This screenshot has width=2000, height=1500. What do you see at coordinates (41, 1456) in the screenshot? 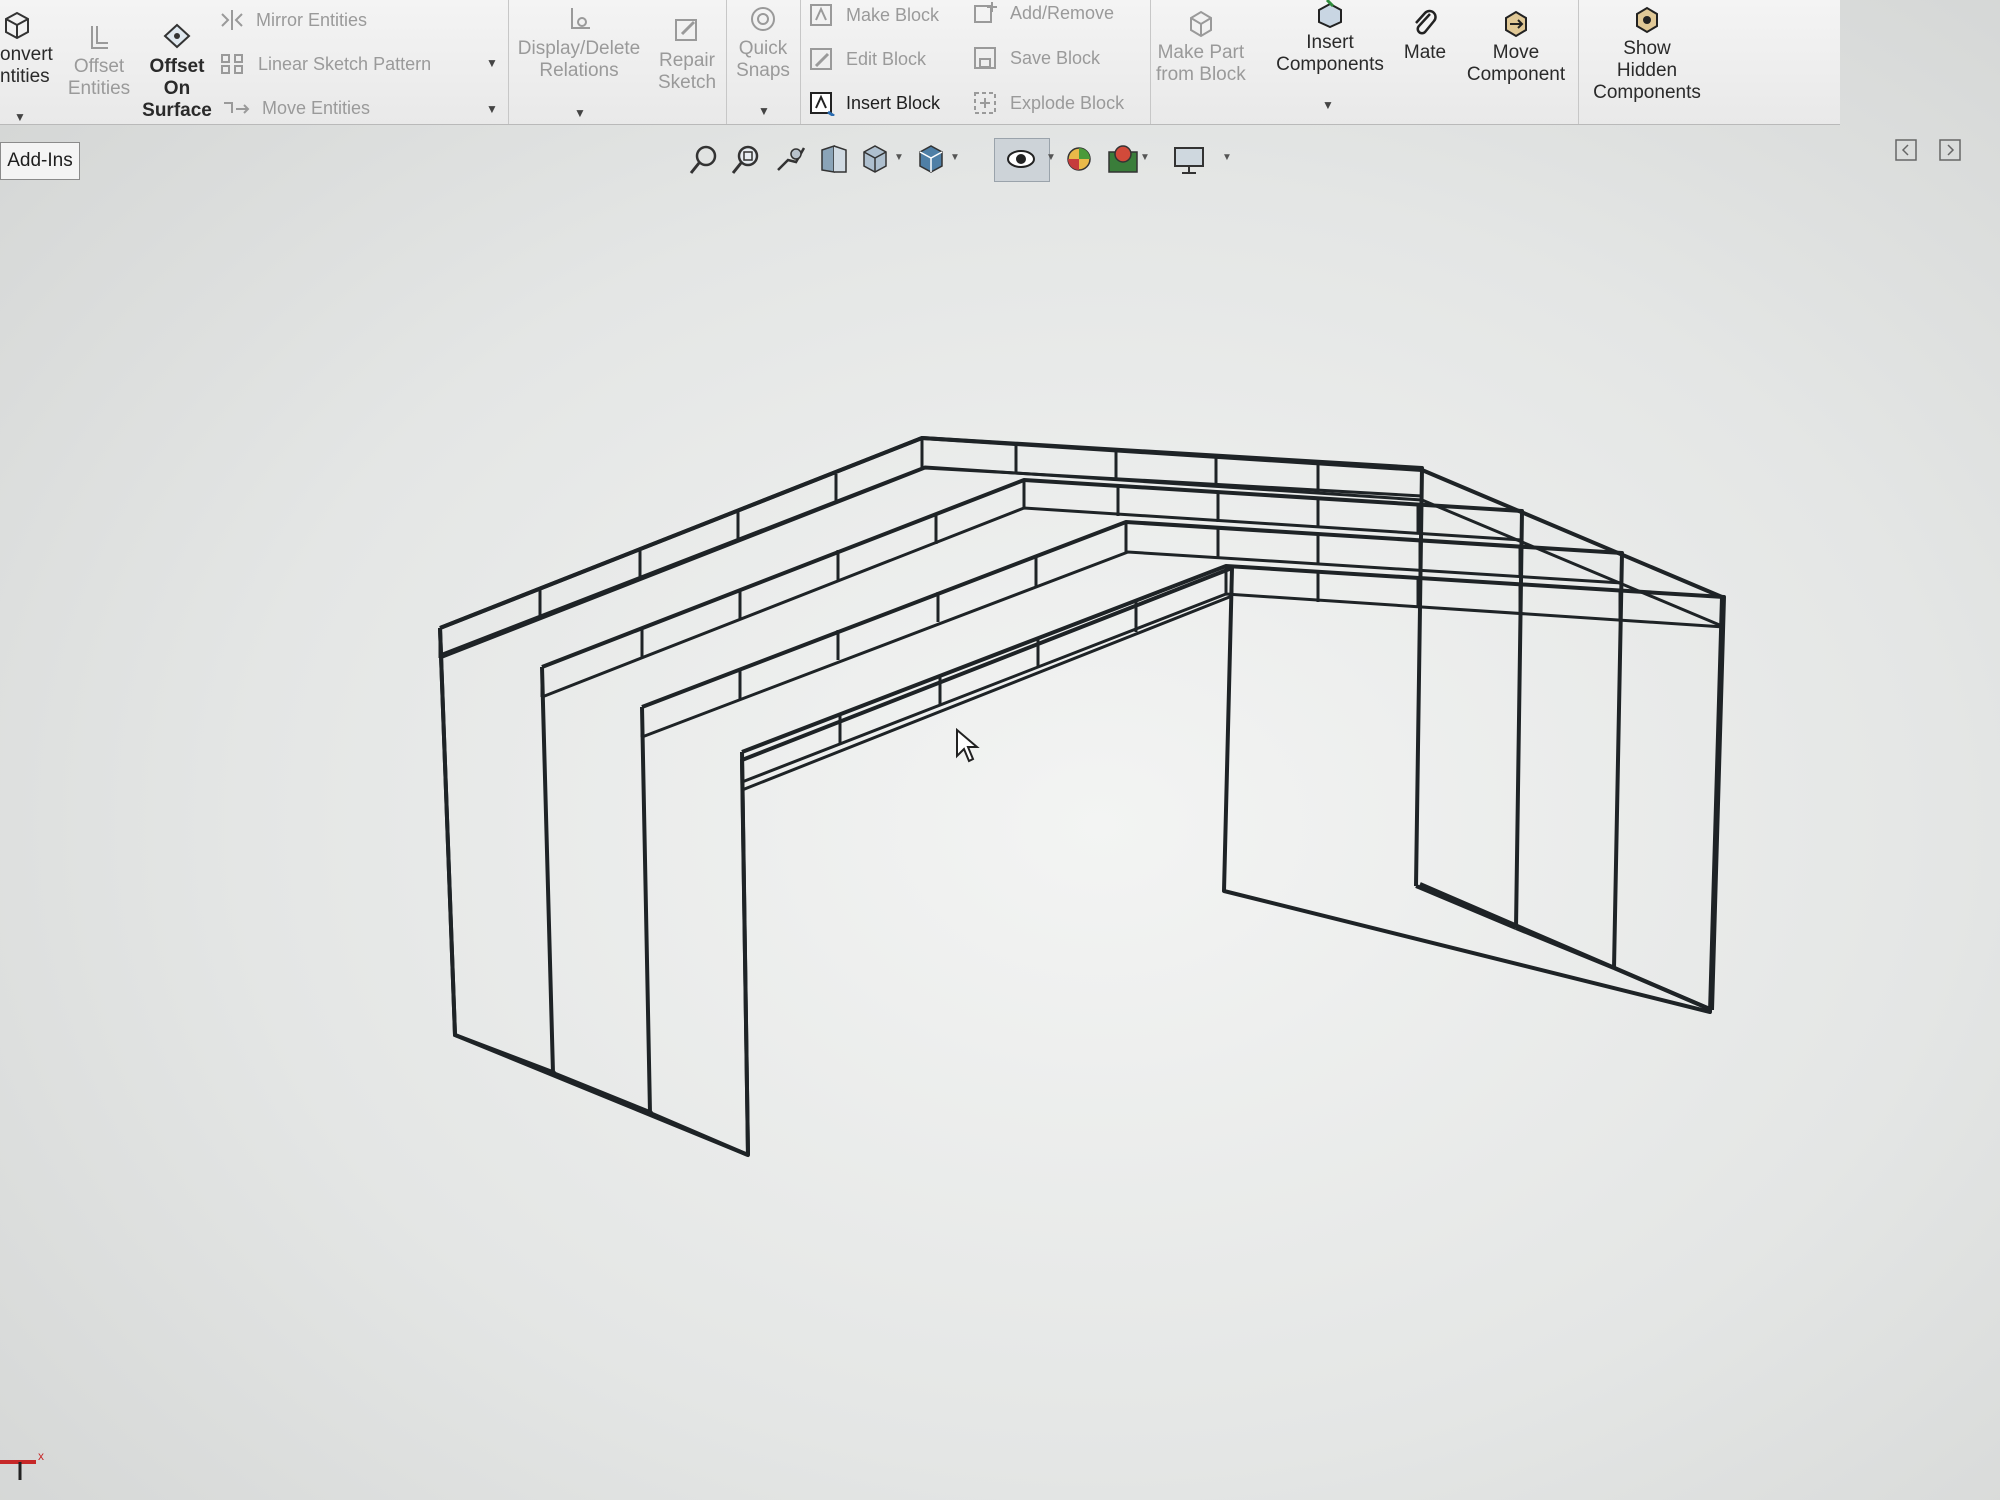
I see `svg-text: x` at bounding box center [41, 1456].